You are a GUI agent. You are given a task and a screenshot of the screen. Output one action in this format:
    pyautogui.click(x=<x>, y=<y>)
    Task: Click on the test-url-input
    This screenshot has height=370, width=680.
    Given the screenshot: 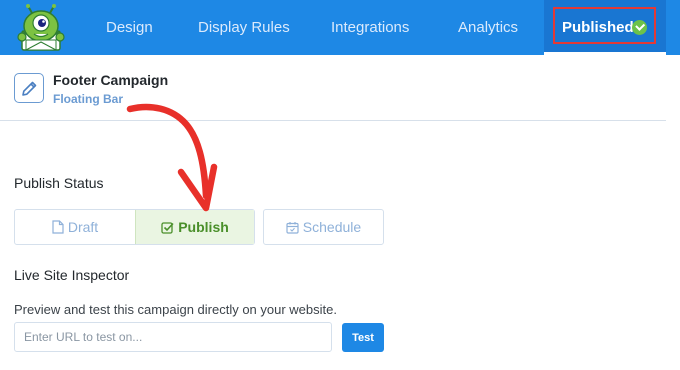 What is the action you would take?
    pyautogui.click(x=173, y=337)
    